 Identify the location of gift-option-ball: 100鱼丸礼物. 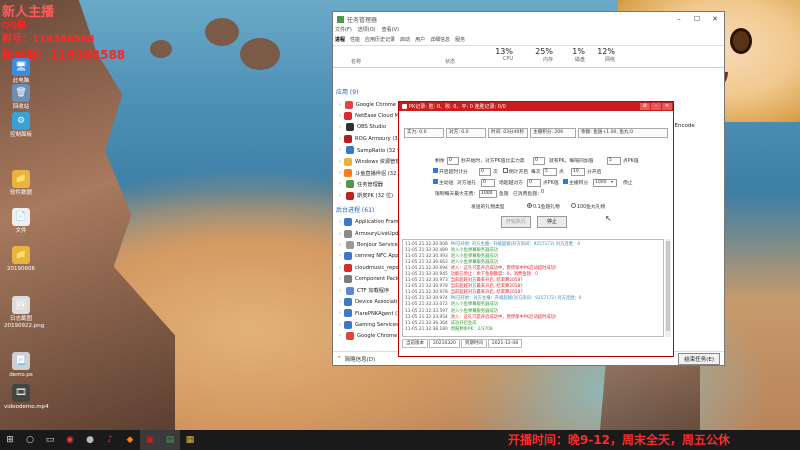
(588, 206).